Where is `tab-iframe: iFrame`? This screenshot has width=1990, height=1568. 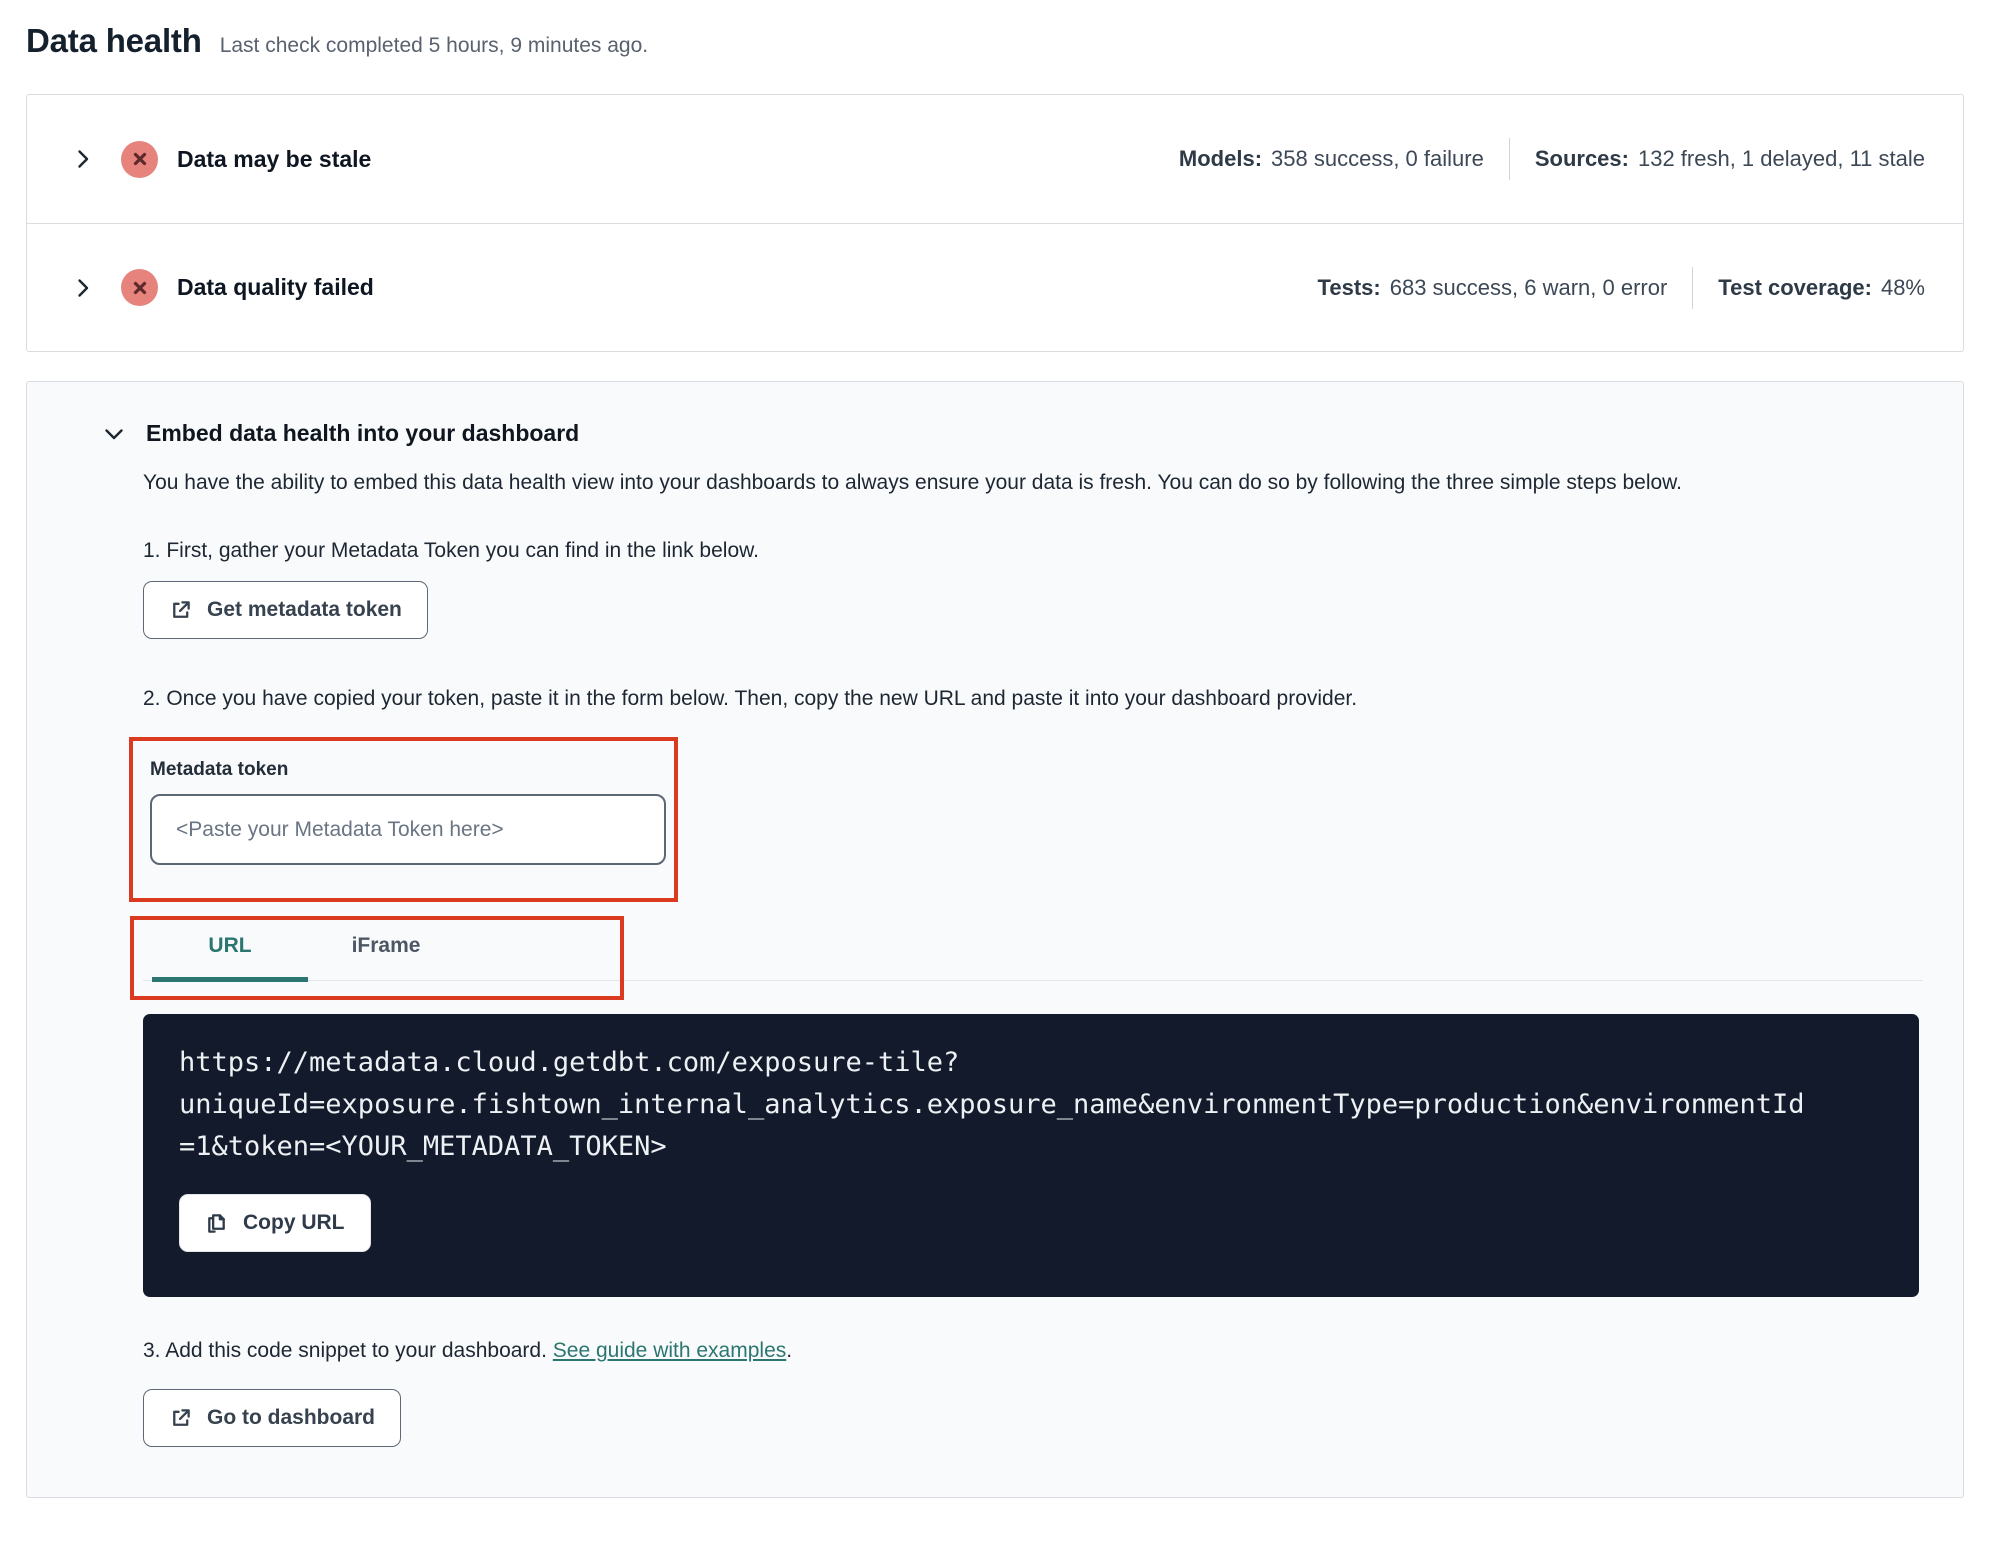 tab-iframe: iFrame is located at coordinates (386, 948).